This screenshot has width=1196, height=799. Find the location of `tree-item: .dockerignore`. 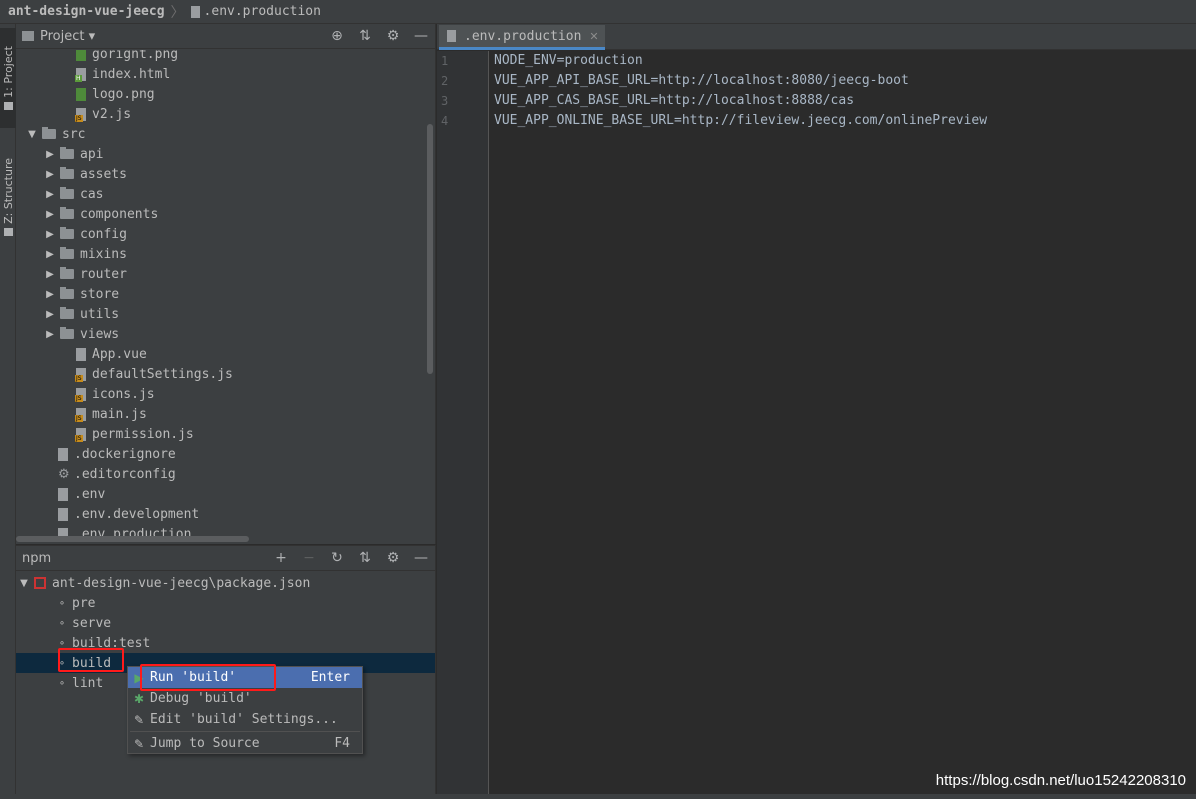

tree-item: .dockerignore is located at coordinates (221, 454).